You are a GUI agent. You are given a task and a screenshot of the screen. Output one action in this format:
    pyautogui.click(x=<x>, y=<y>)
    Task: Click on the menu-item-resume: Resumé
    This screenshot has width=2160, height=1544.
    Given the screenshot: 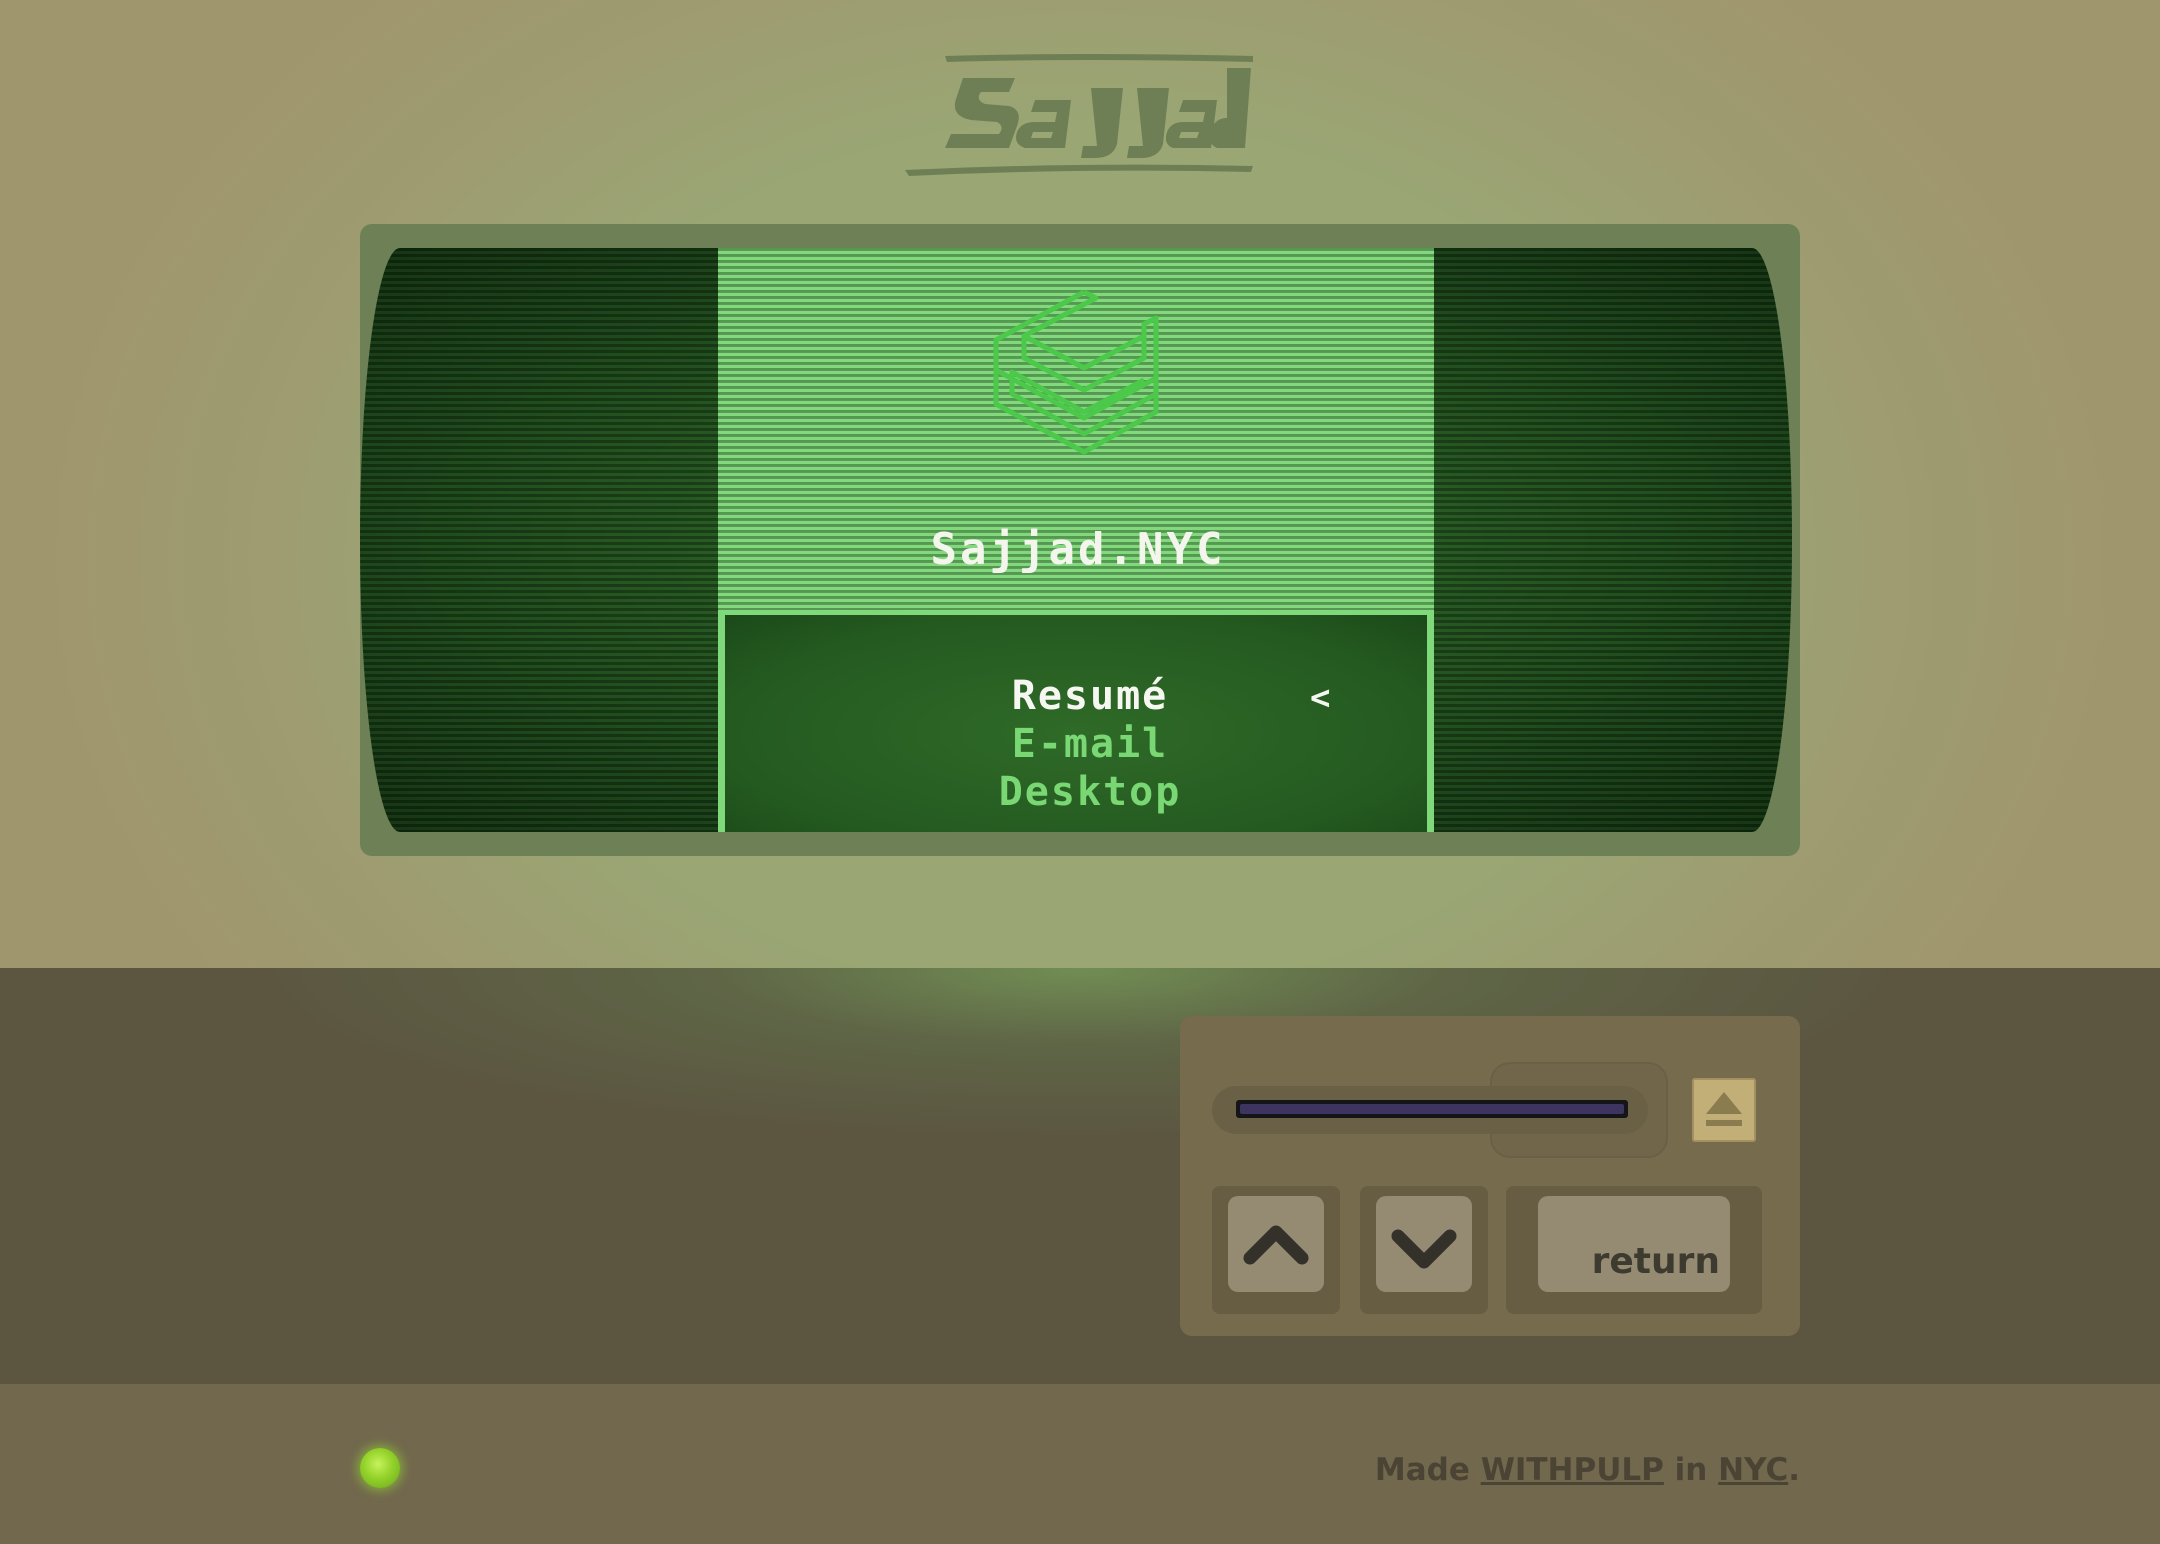 What is the action you would take?
    pyautogui.click(x=1090, y=696)
    